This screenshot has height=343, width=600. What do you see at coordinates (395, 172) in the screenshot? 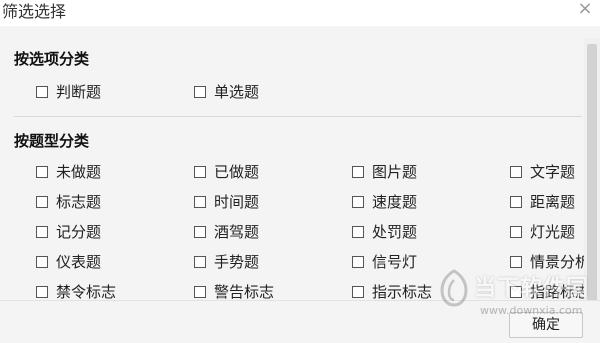
I see `option-label: 图片题` at bounding box center [395, 172].